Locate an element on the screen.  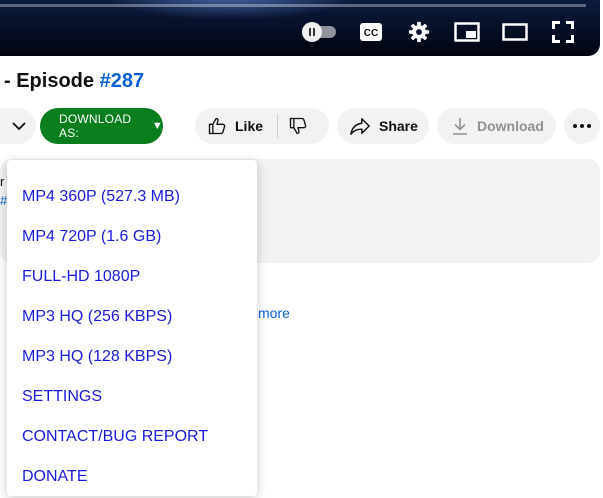
fullscreen-icon is located at coordinates (563, 32).